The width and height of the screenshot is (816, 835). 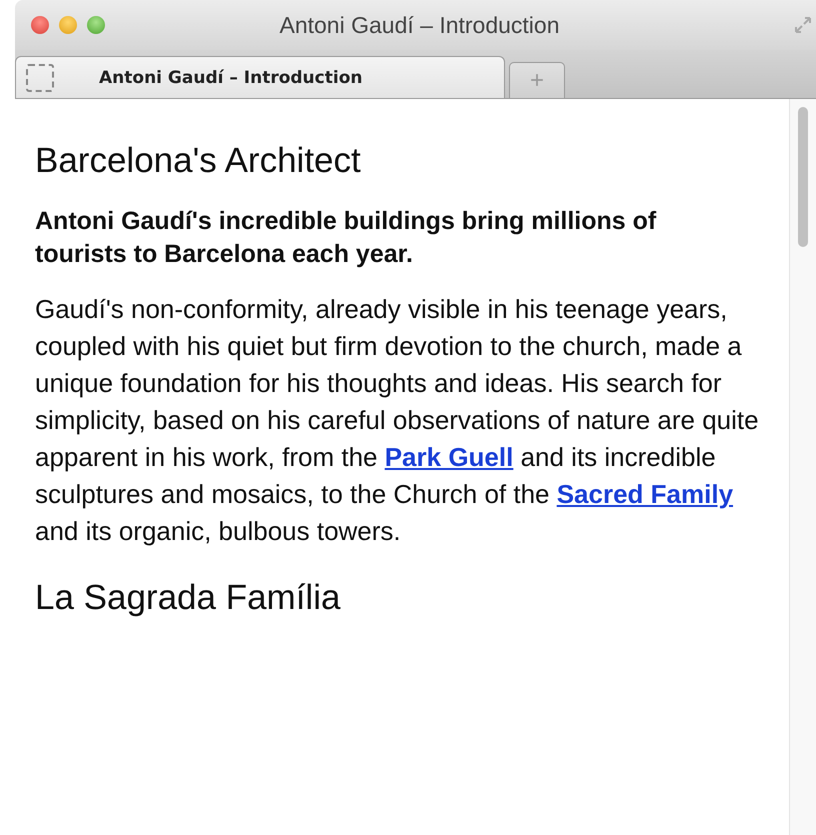 What do you see at coordinates (803, 25) in the screenshot?
I see `fullscreen-icon` at bounding box center [803, 25].